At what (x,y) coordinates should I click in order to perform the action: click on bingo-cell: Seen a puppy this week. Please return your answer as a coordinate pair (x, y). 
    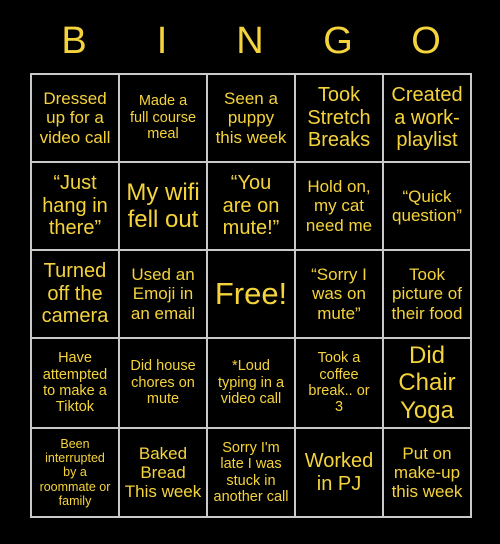
    Looking at the image, I should click on (252, 119).